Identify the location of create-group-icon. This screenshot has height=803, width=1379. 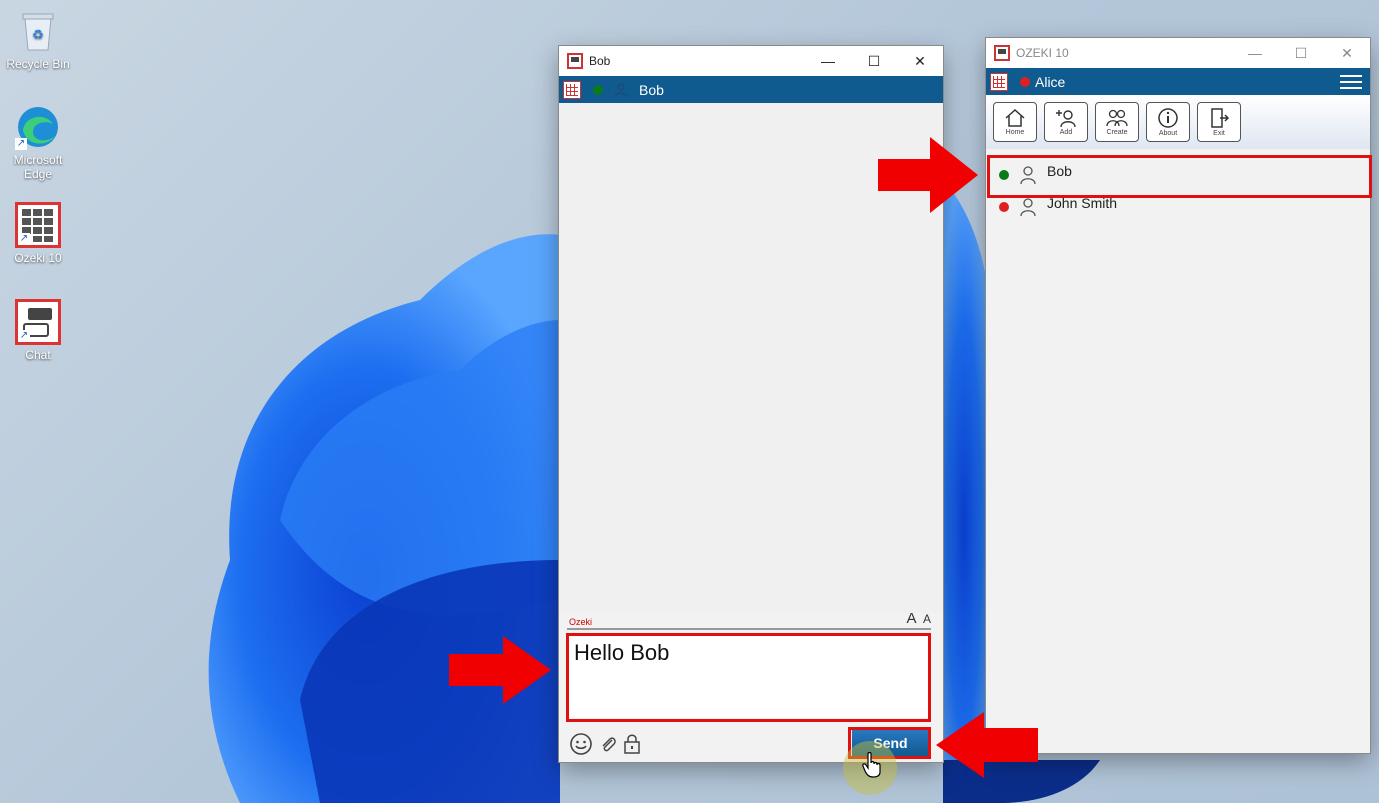
(1117, 118).